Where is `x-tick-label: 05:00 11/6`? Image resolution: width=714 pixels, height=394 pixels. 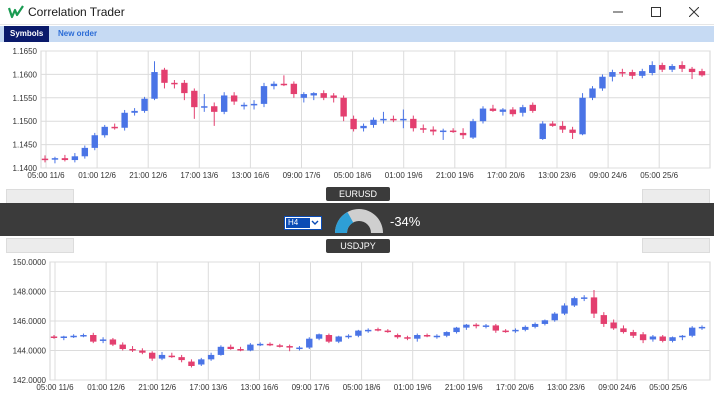
x-tick-label: 05:00 11/6 is located at coordinates (46, 175).